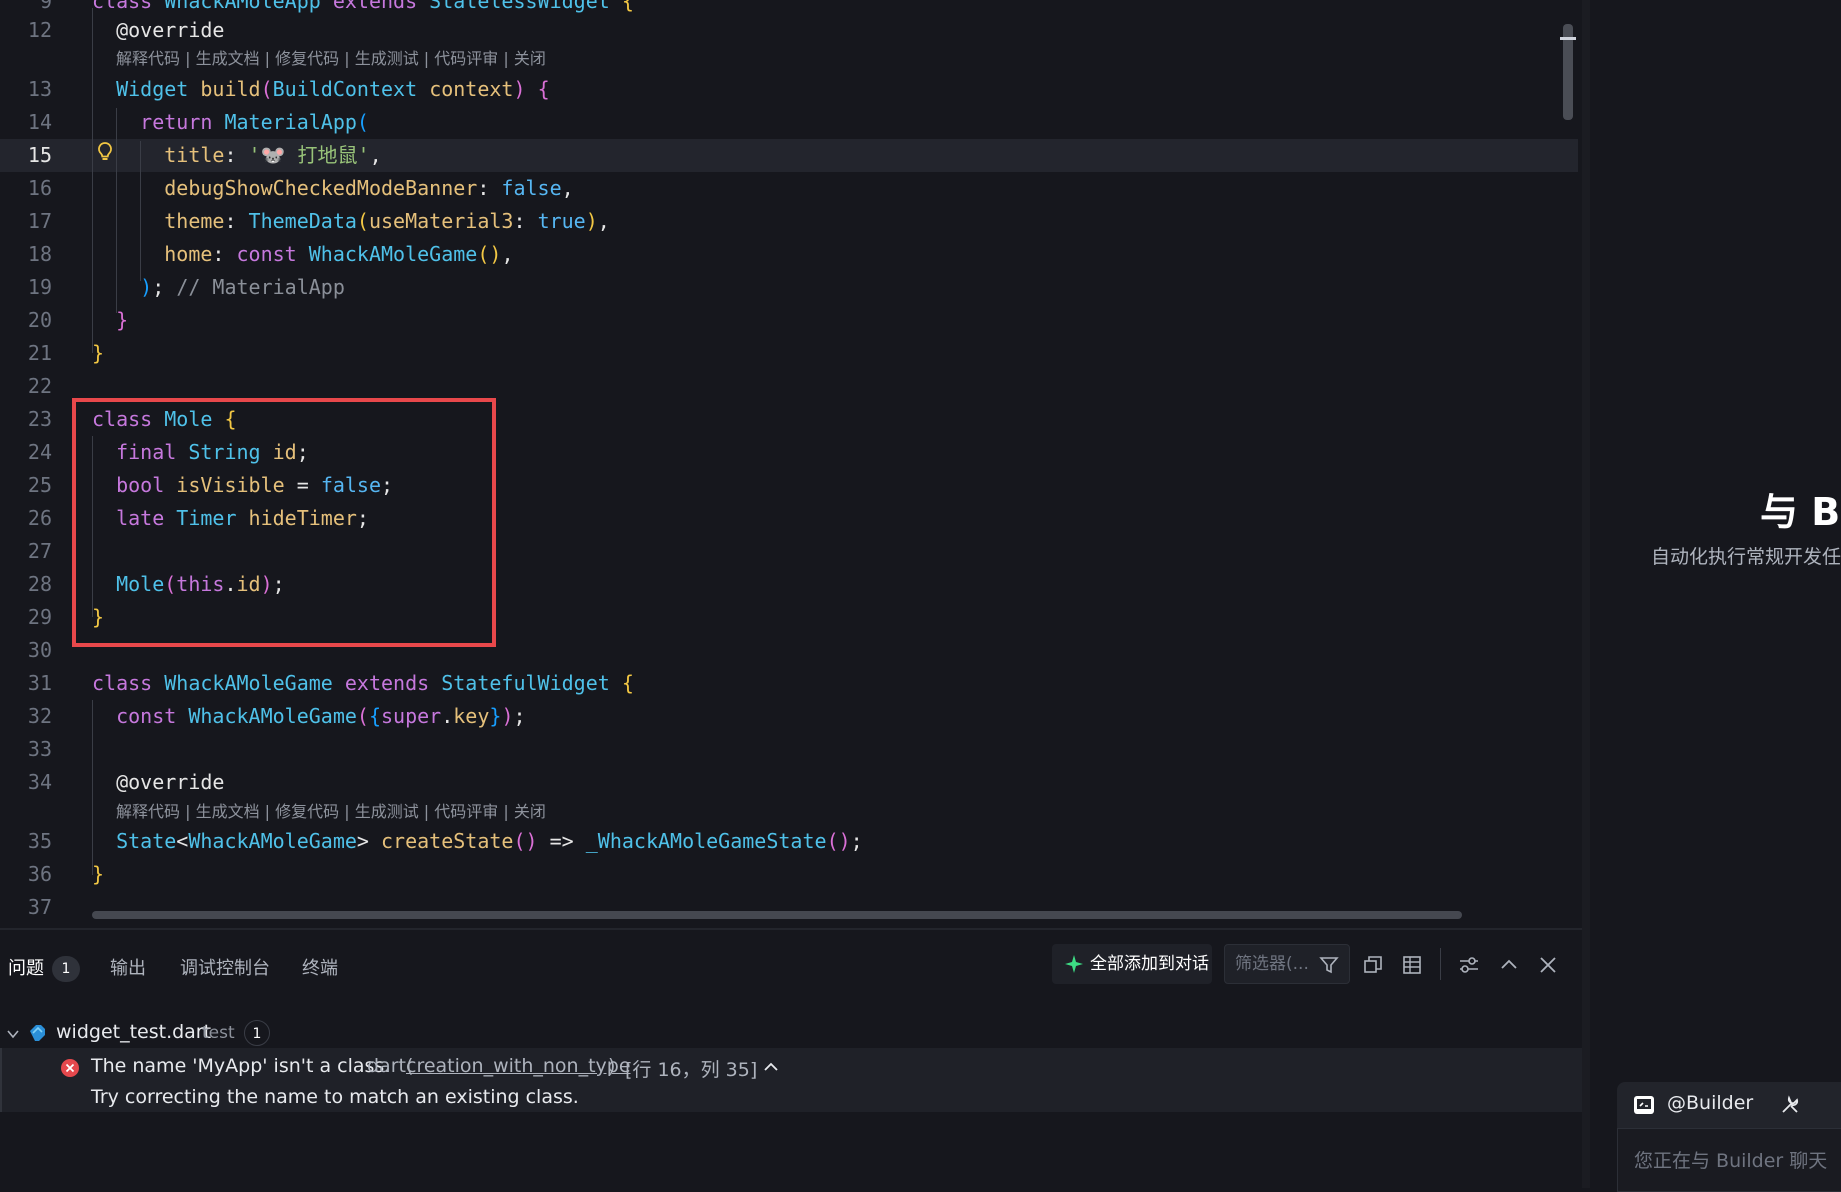  Describe the element at coordinates (158, 30) in the screenshot. I see `code-token: @override` at that location.